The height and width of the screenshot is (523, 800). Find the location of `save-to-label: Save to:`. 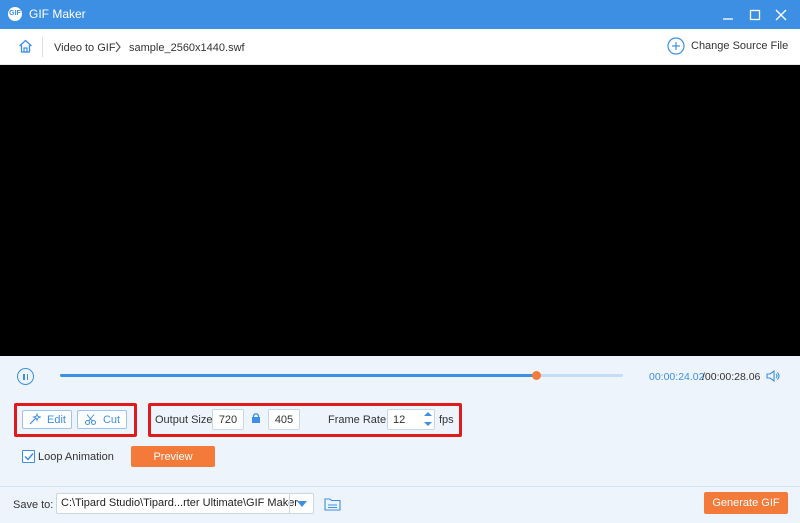

save-to-label: Save to: is located at coordinates (33, 505).